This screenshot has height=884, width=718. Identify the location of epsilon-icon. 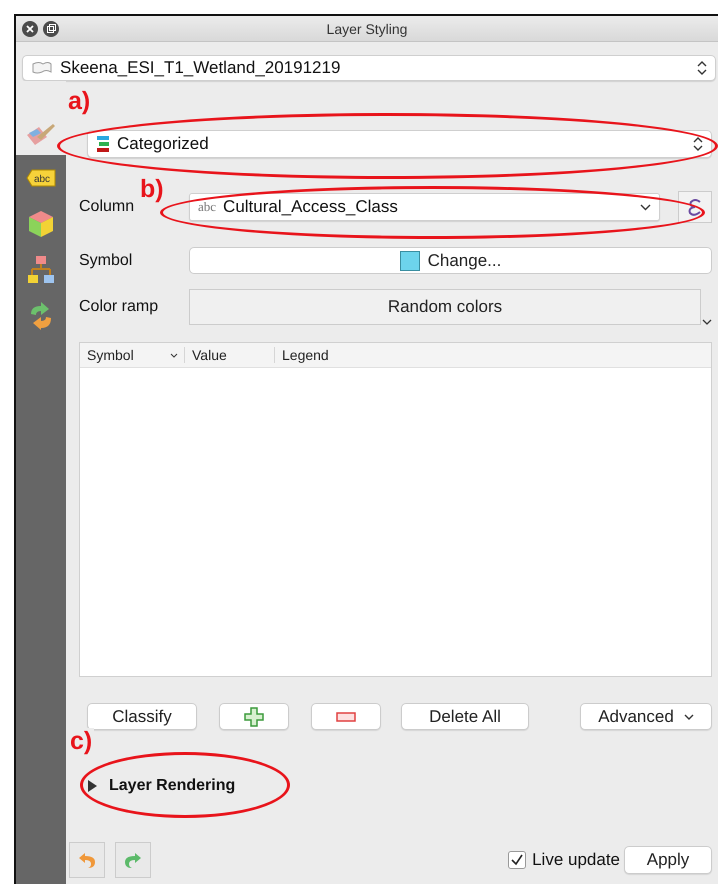
(695, 207).